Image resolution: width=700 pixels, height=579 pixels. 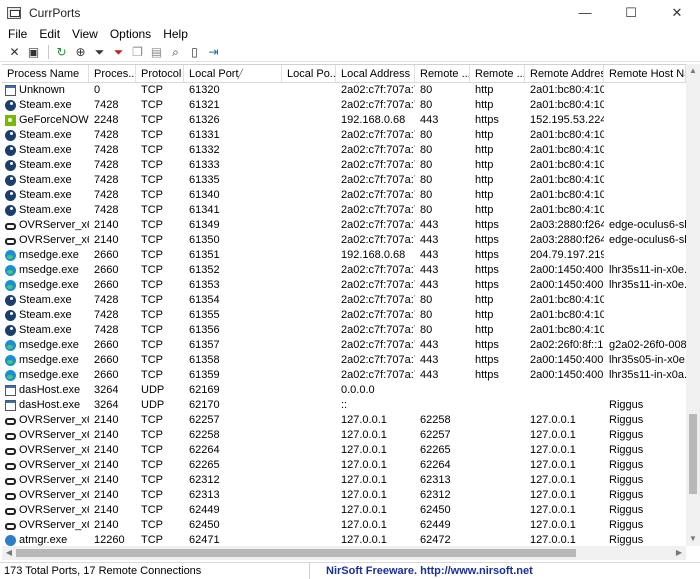 What do you see at coordinates (693, 71) in the screenshot?
I see `scroll-up-icon: ▲` at bounding box center [693, 71].